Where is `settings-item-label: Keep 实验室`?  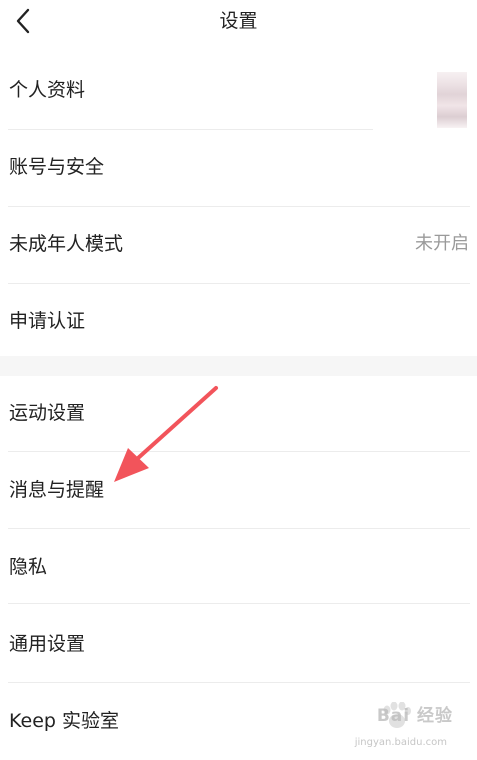
settings-item-label: Keep 实验室 is located at coordinates (64, 721).